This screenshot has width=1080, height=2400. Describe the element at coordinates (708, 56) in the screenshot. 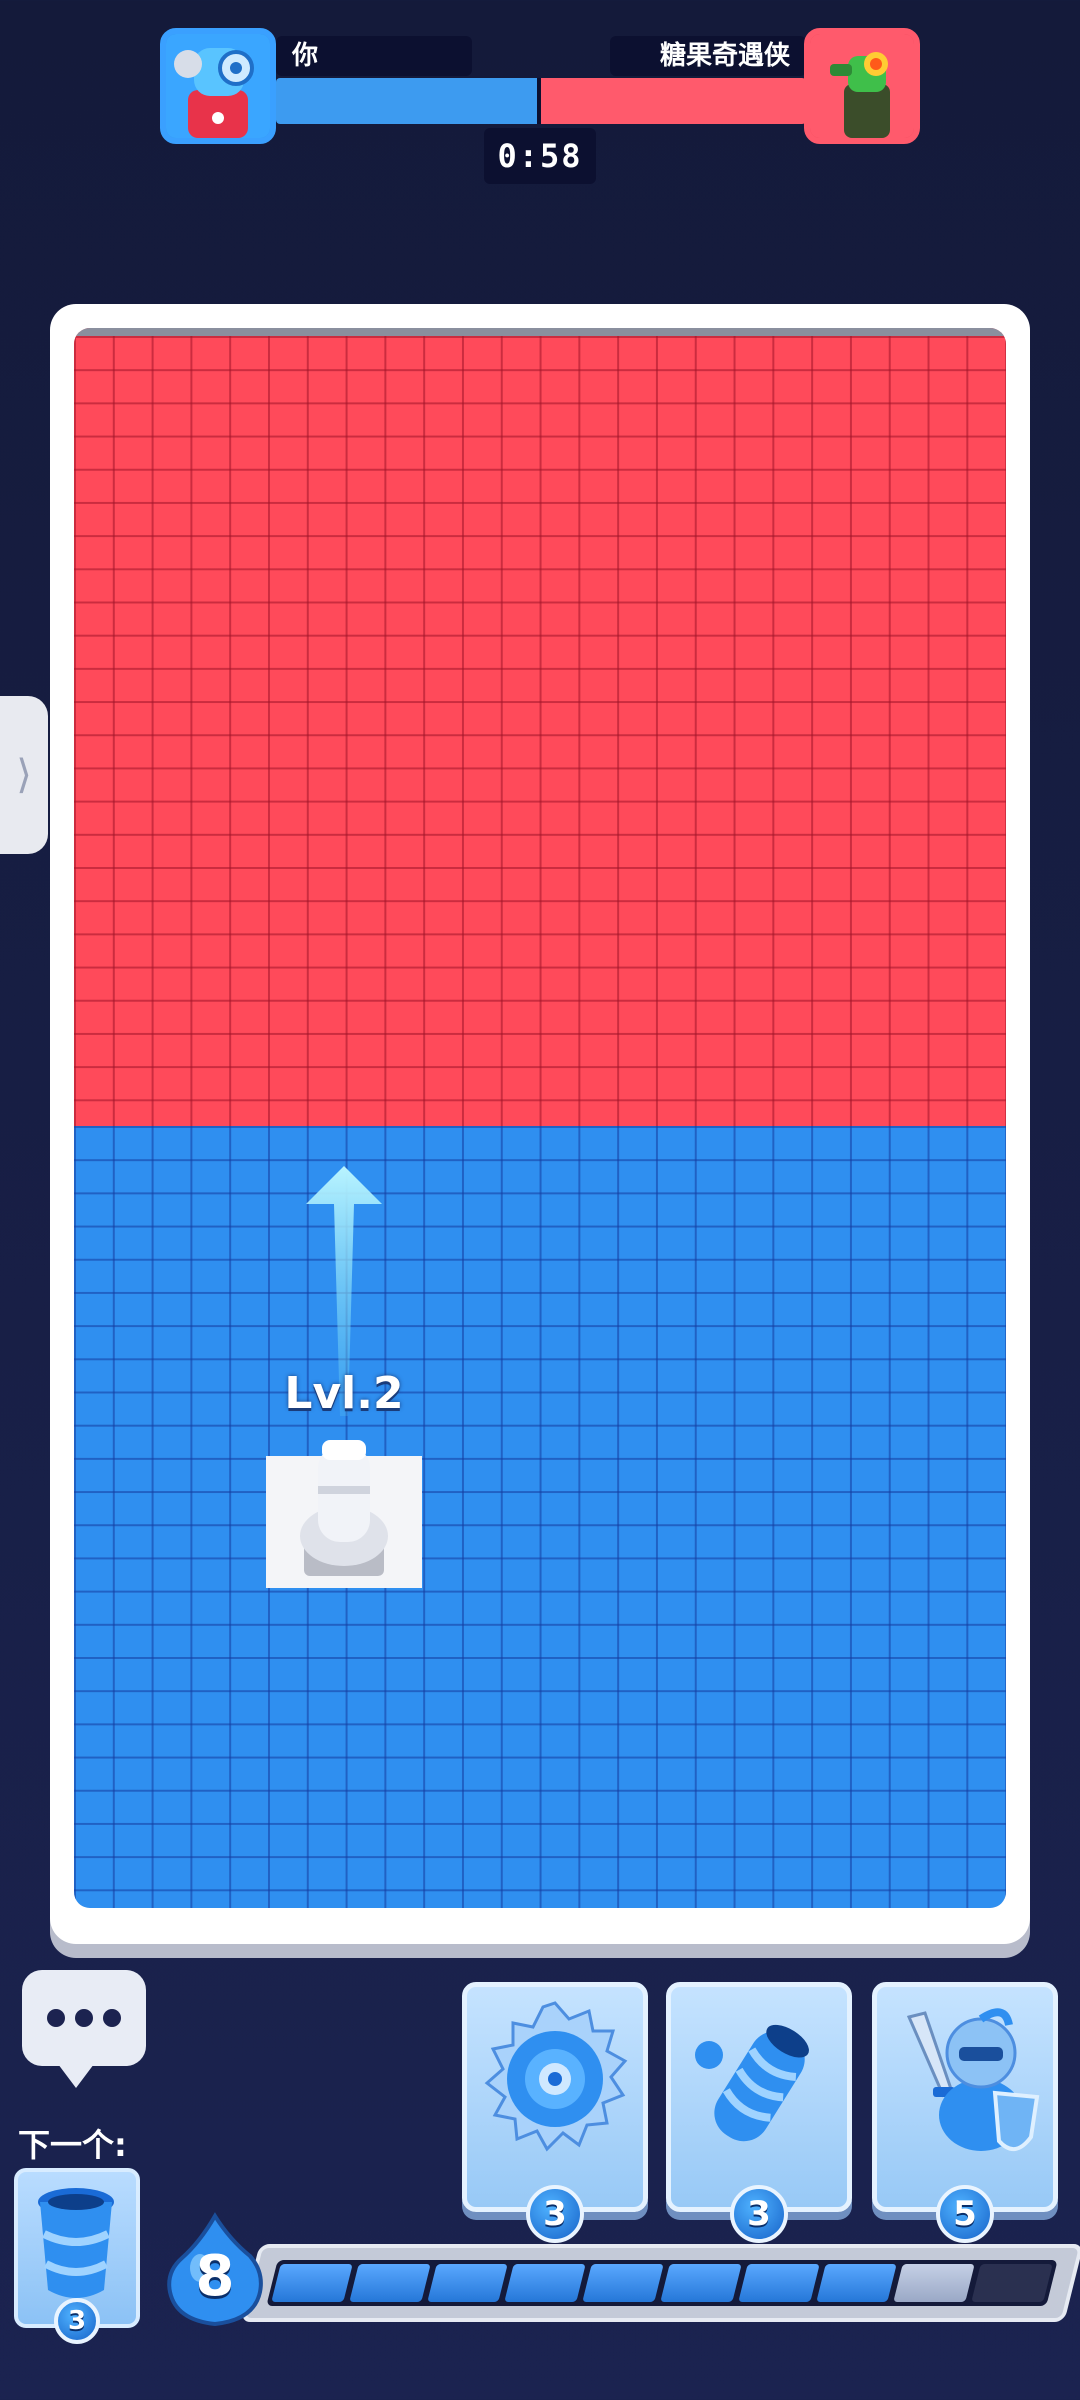

I see `opponent-name: 糖果奇遇侠` at that location.